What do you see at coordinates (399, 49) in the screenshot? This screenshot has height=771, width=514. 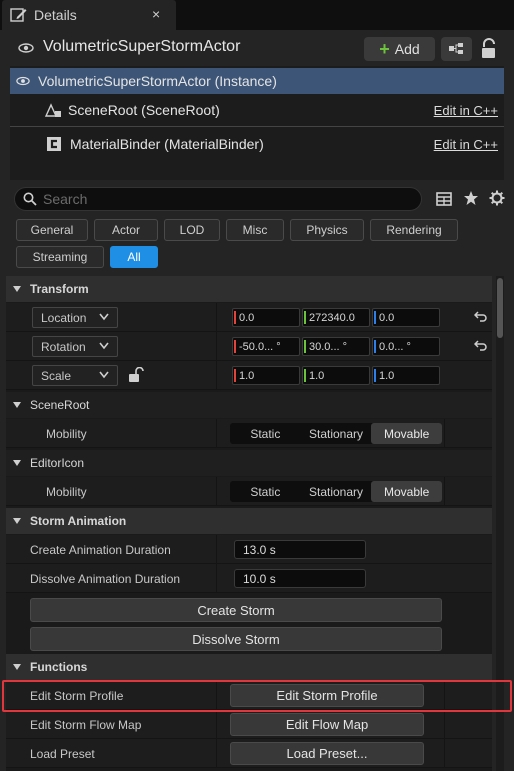 I see `add-component-button: + Add` at bounding box center [399, 49].